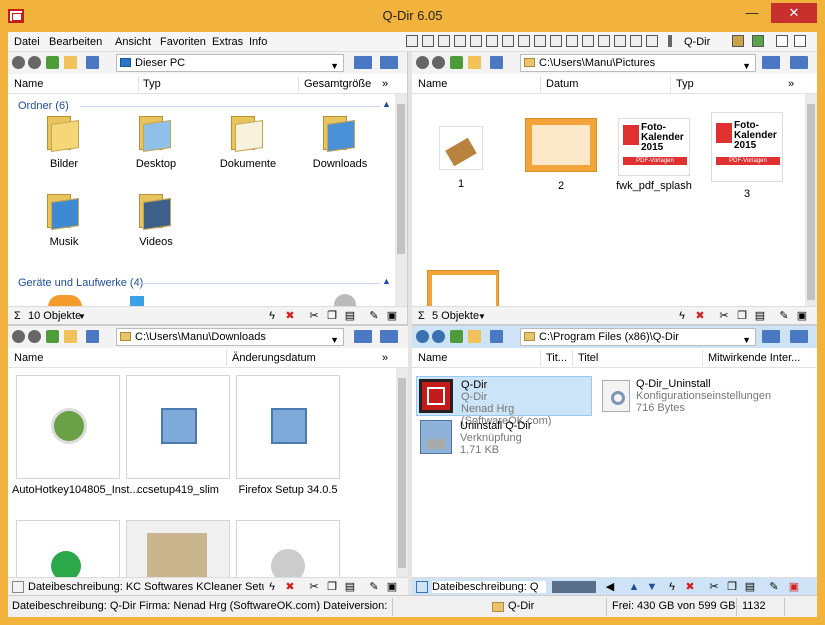 This screenshot has width=825, height=625. Describe the element at coordinates (230, 337) in the screenshot. I see `address-bar: C:\Users\Manu\Downloads ▼` at that location.